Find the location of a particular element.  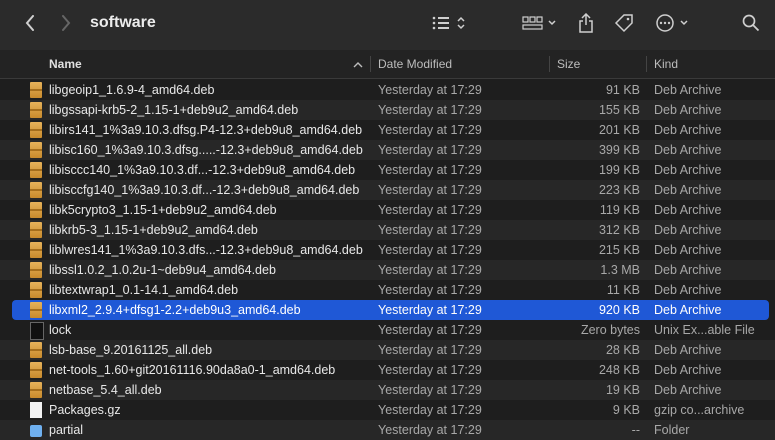

column-header: Name Date Modified Size Kind is located at coordinates (387, 64).